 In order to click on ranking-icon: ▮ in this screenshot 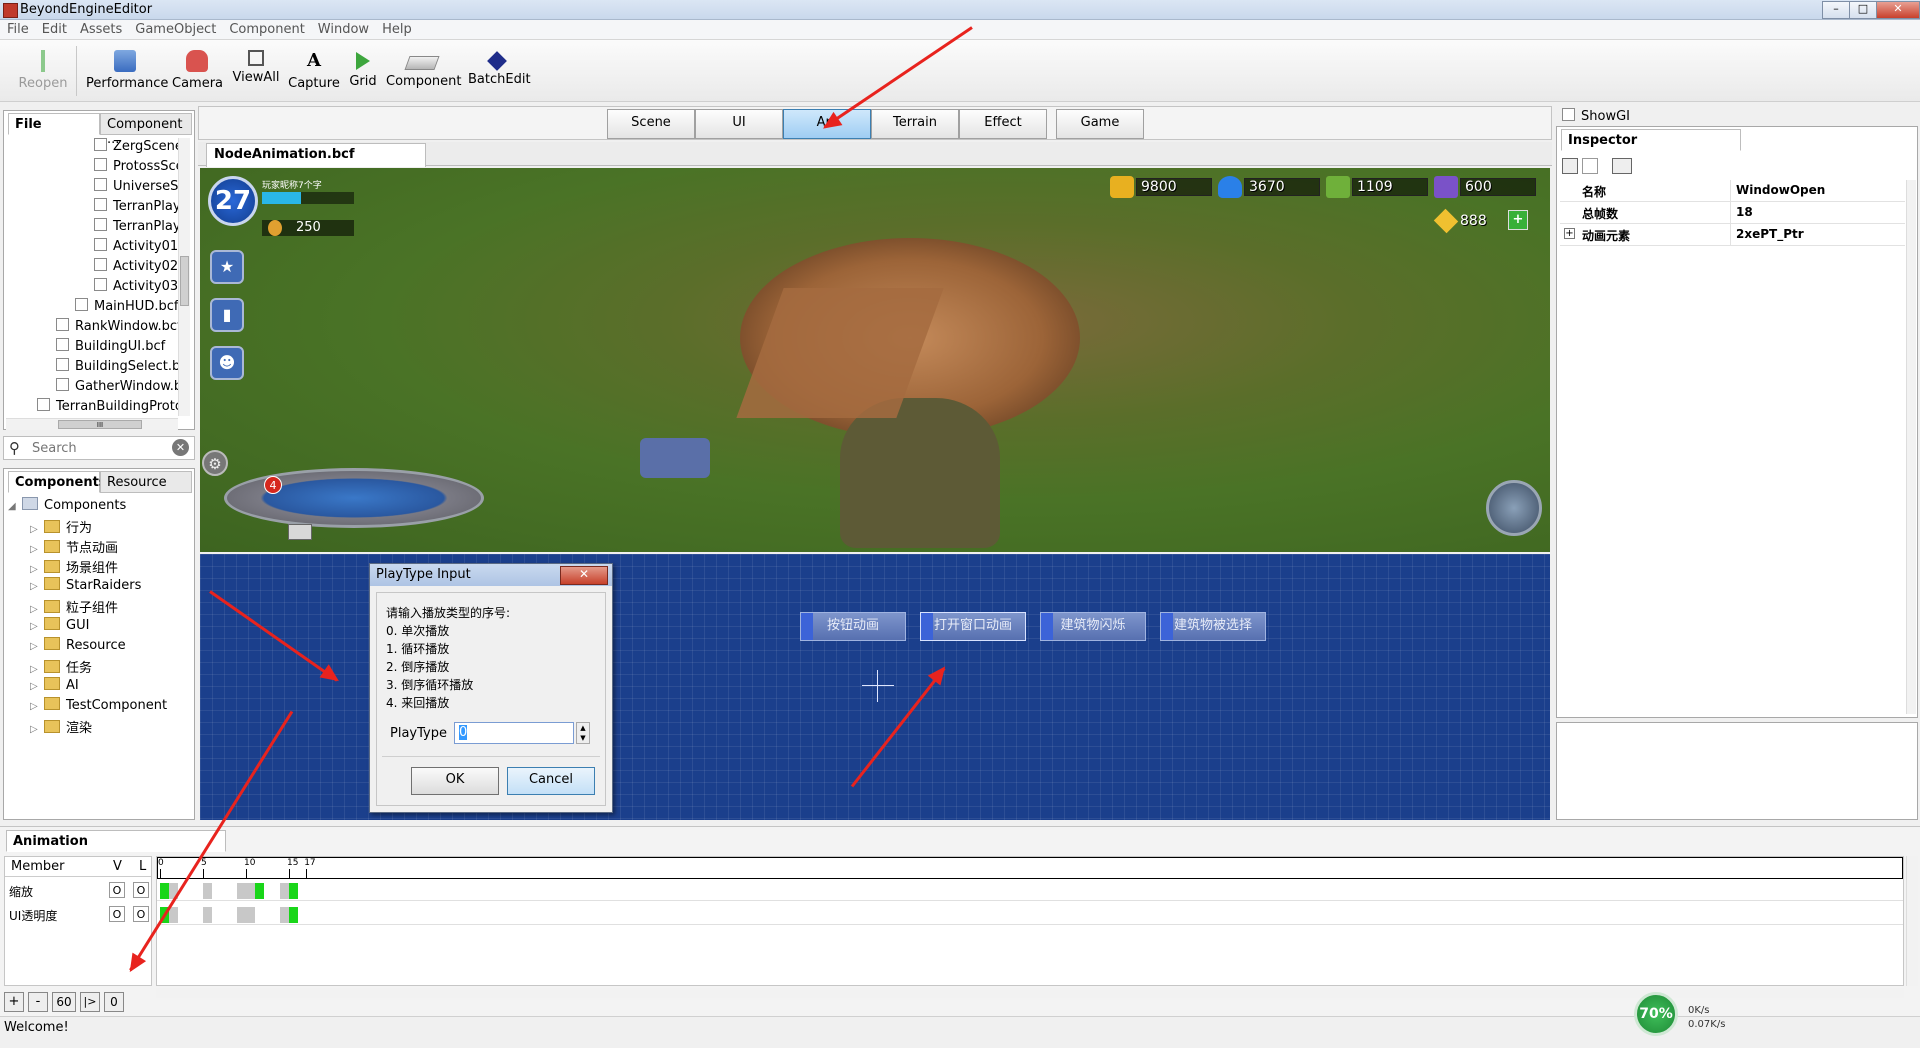, I will do `click(227, 315)`.